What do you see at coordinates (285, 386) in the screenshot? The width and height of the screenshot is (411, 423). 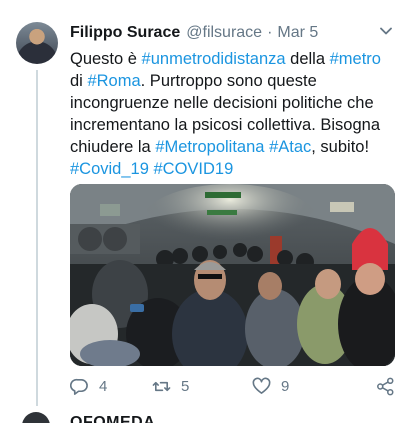 I see `like-count: 9` at bounding box center [285, 386].